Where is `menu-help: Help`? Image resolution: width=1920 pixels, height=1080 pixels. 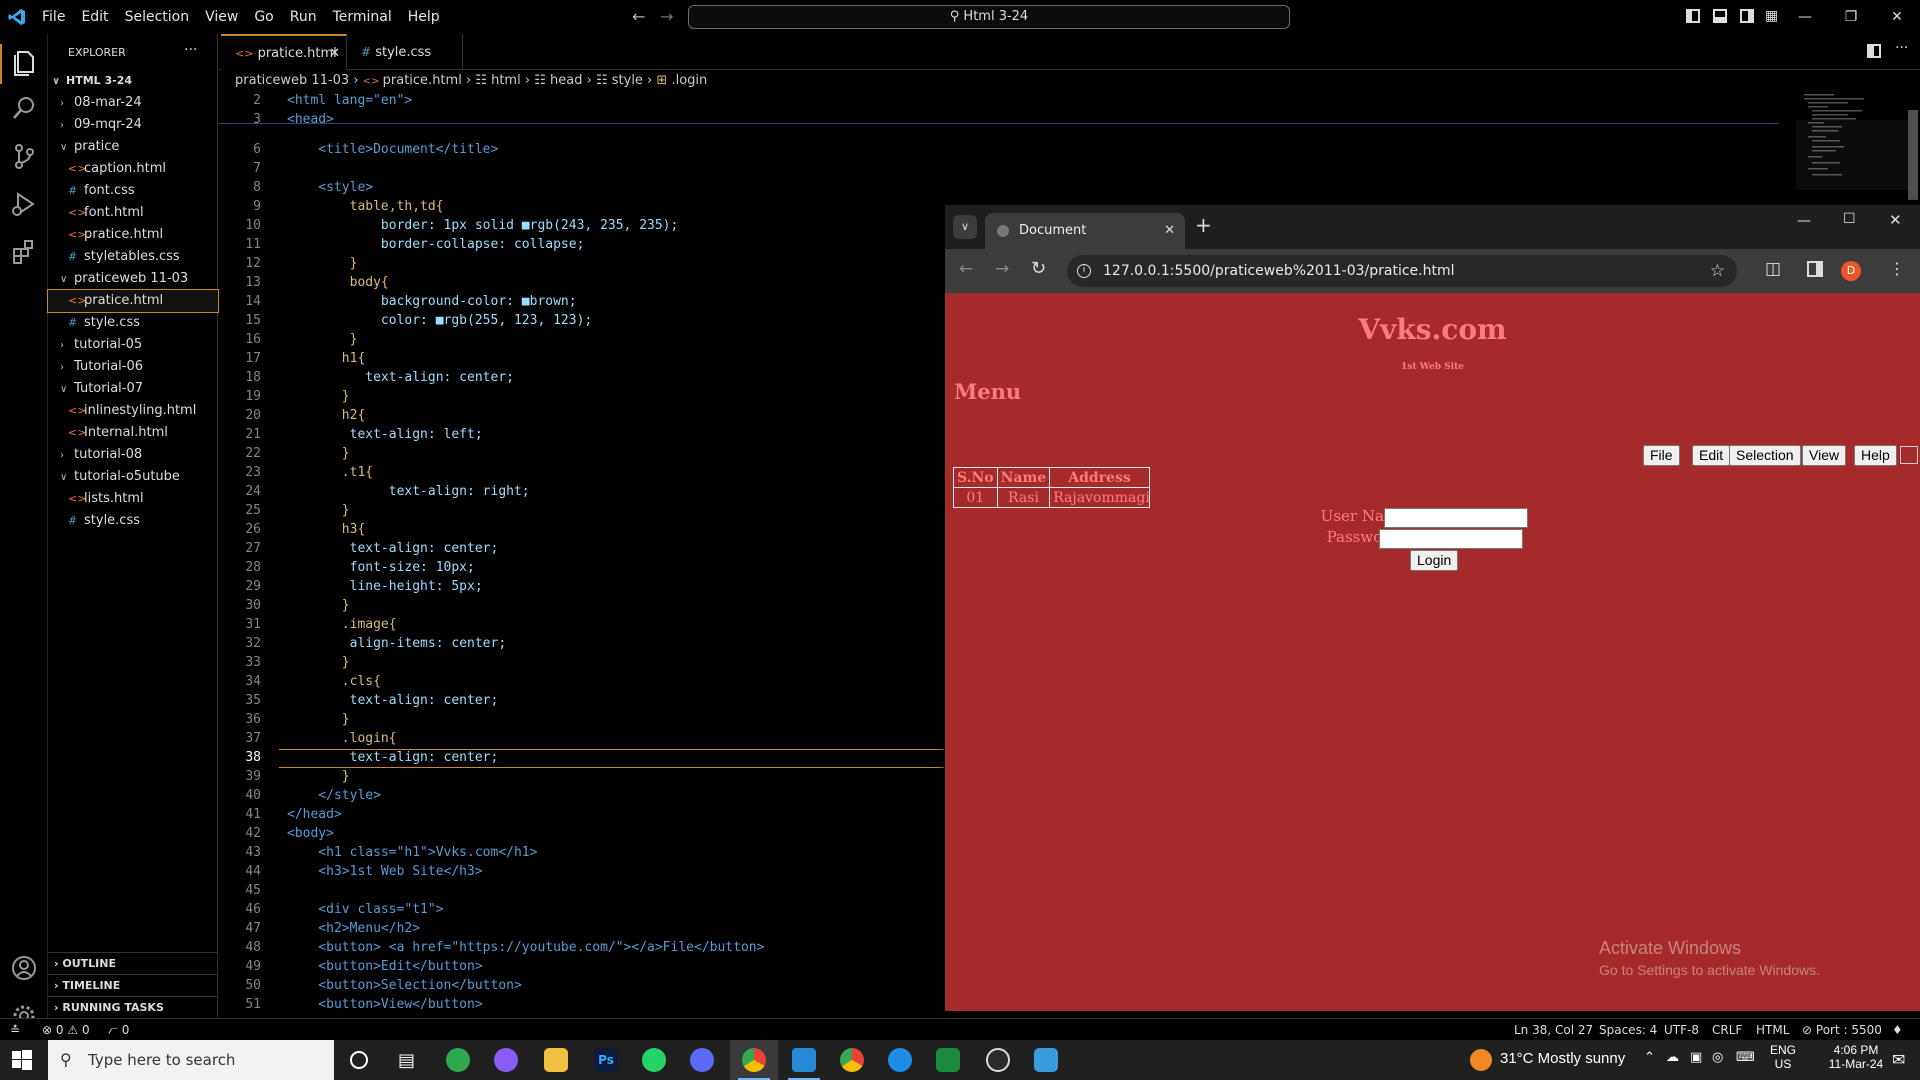
menu-help: Help is located at coordinates (424, 17).